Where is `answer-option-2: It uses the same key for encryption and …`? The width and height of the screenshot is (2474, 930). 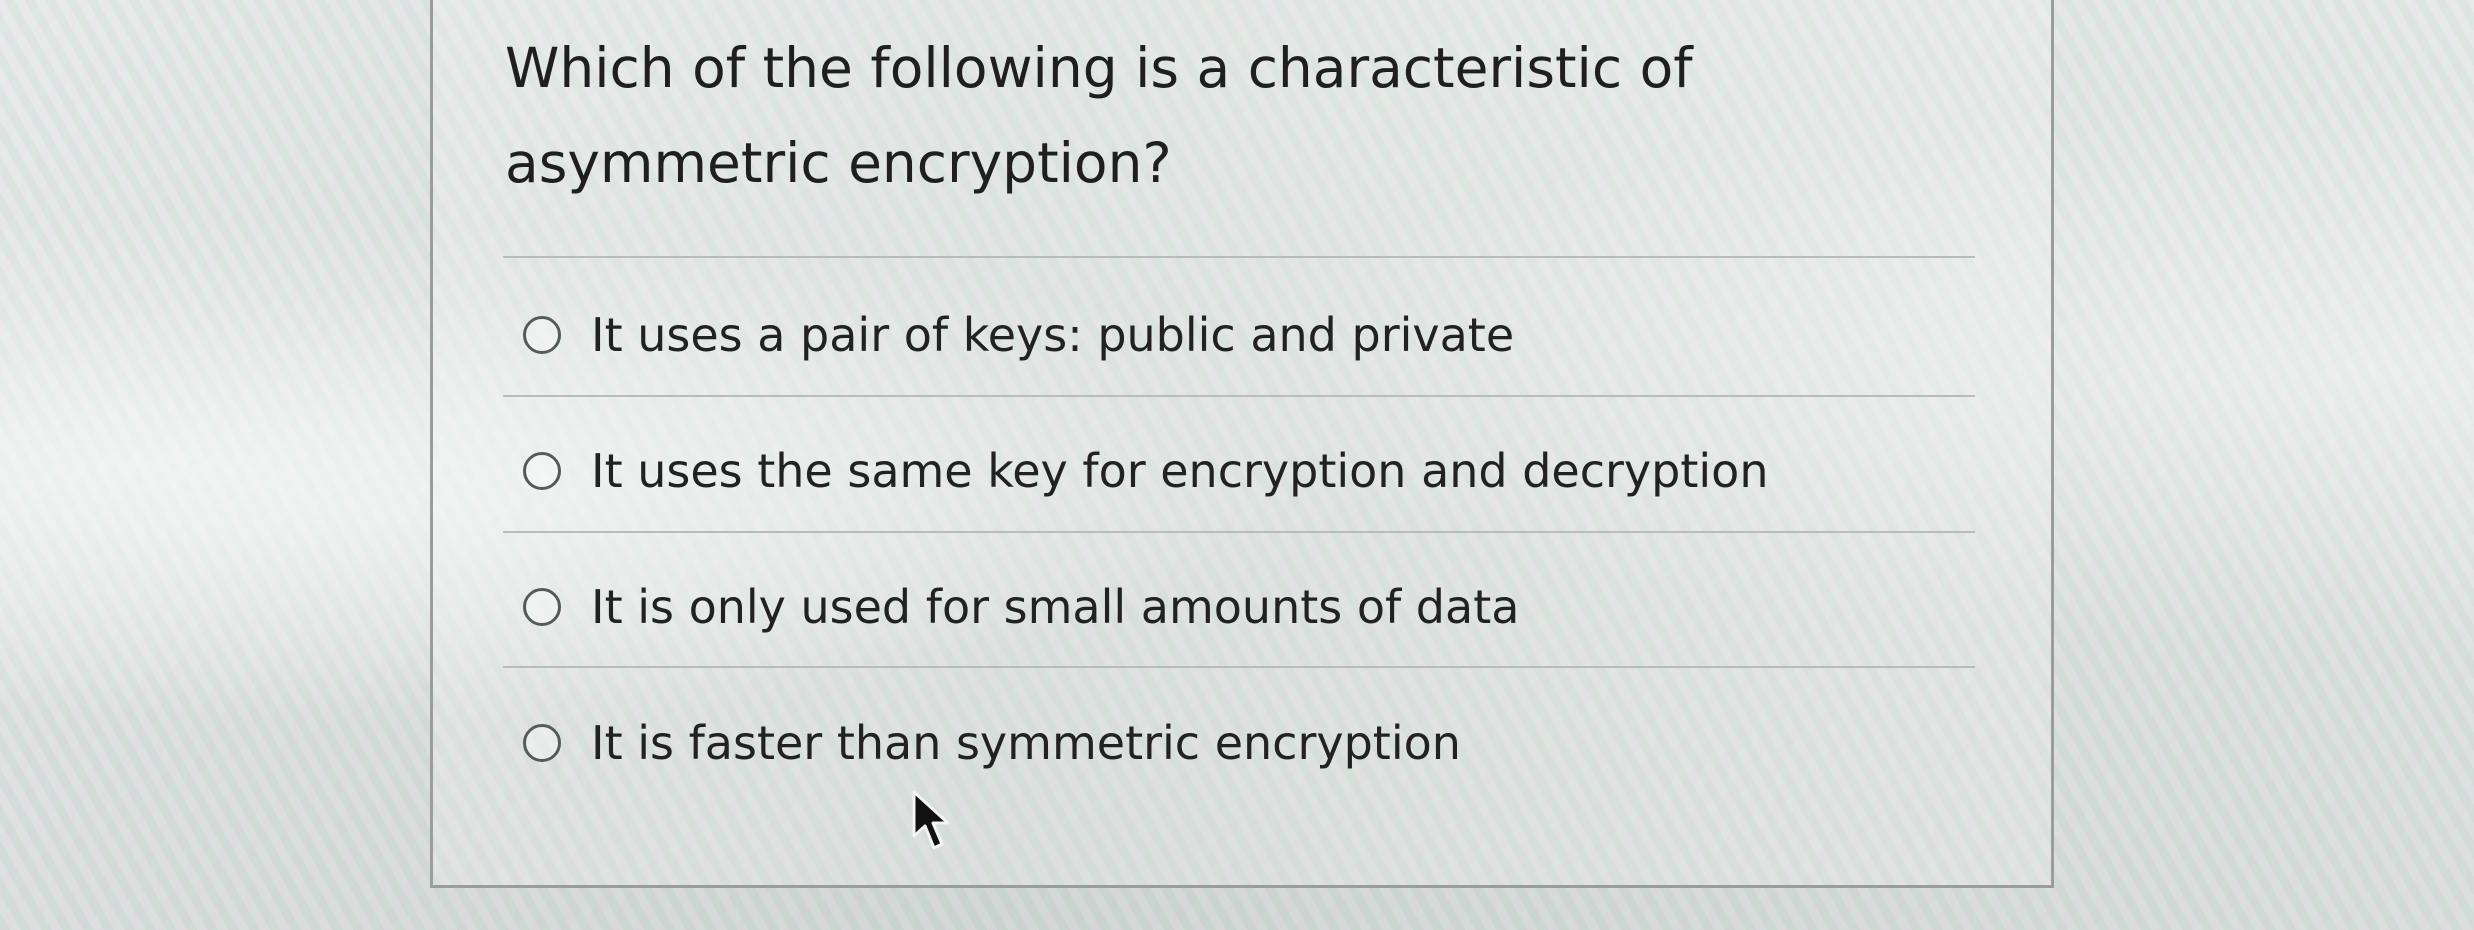 answer-option-2: It uses the same key for encryption and … is located at coordinates (1243, 471).